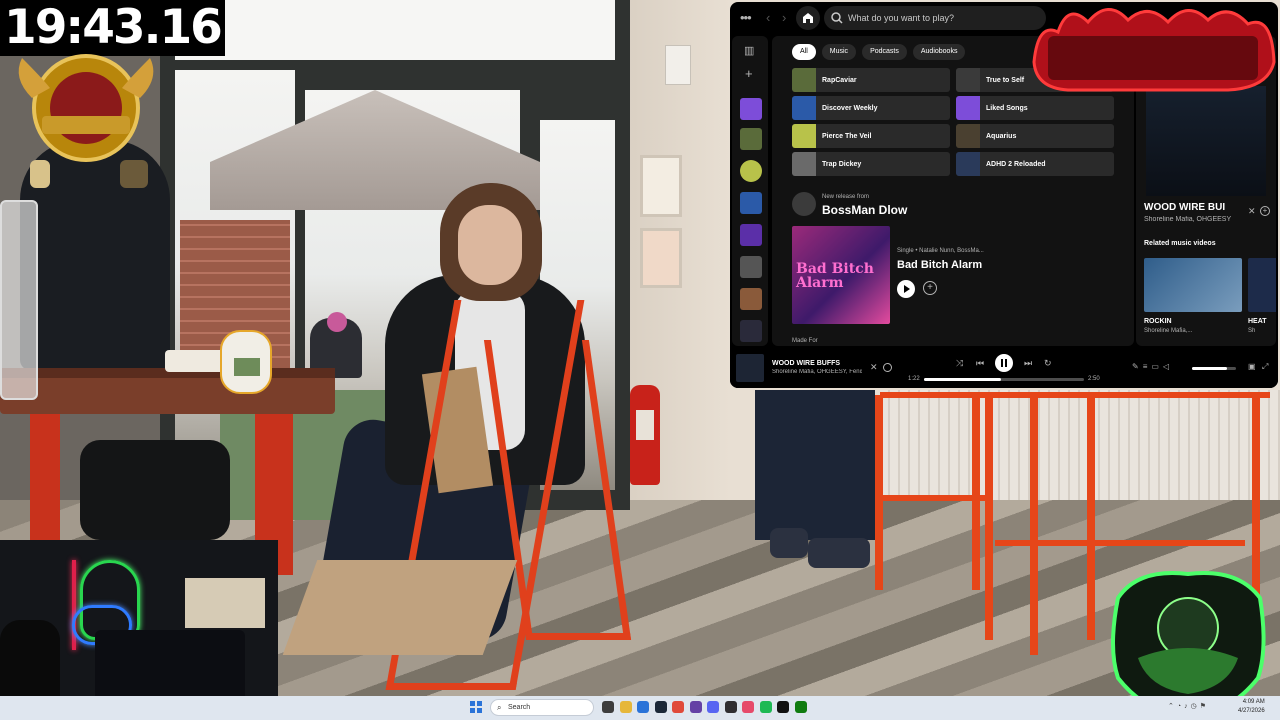  I want to click on filter-chip-all: All, so click(804, 52).